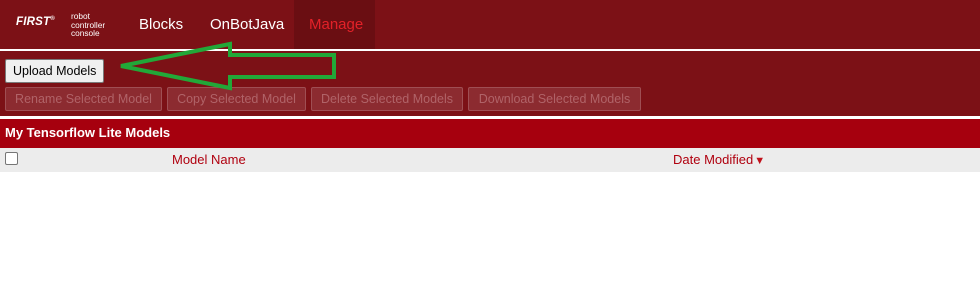 The width and height of the screenshot is (980, 283). What do you see at coordinates (554, 99) in the screenshot?
I see `download-selected-models-button: Download Selected Models` at bounding box center [554, 99].